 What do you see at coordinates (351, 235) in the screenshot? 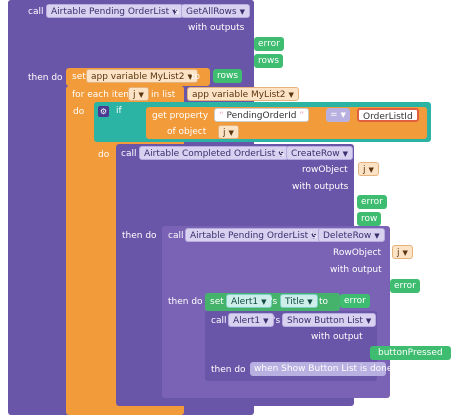
I see `method-dropdown: DeleteRow ▼` at bounding box center [351, 235].